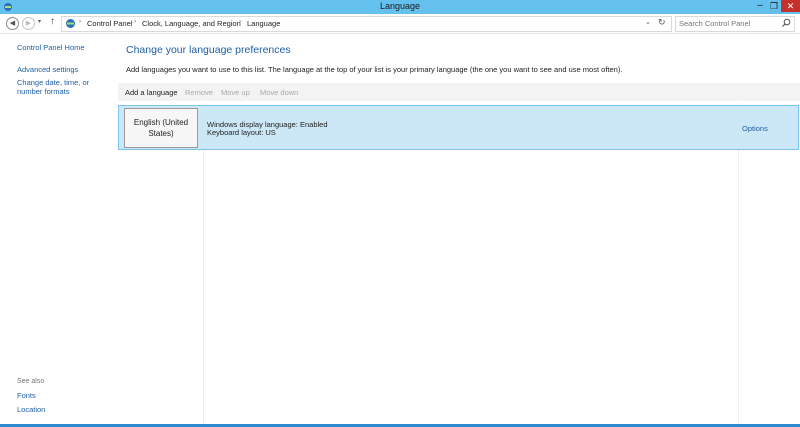 This screenshot has height=427, width=800. I want to click on language-name: English (United States), so click(161, 128).